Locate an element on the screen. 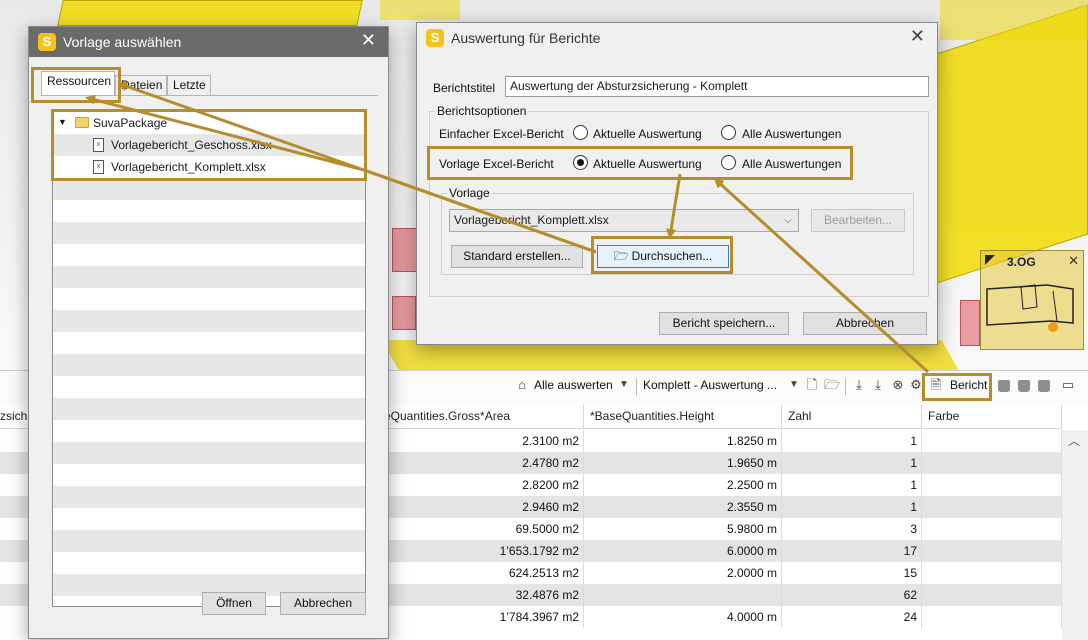 The image size is (1088, 640). template-all-radio is located at coordinates (728, 162).